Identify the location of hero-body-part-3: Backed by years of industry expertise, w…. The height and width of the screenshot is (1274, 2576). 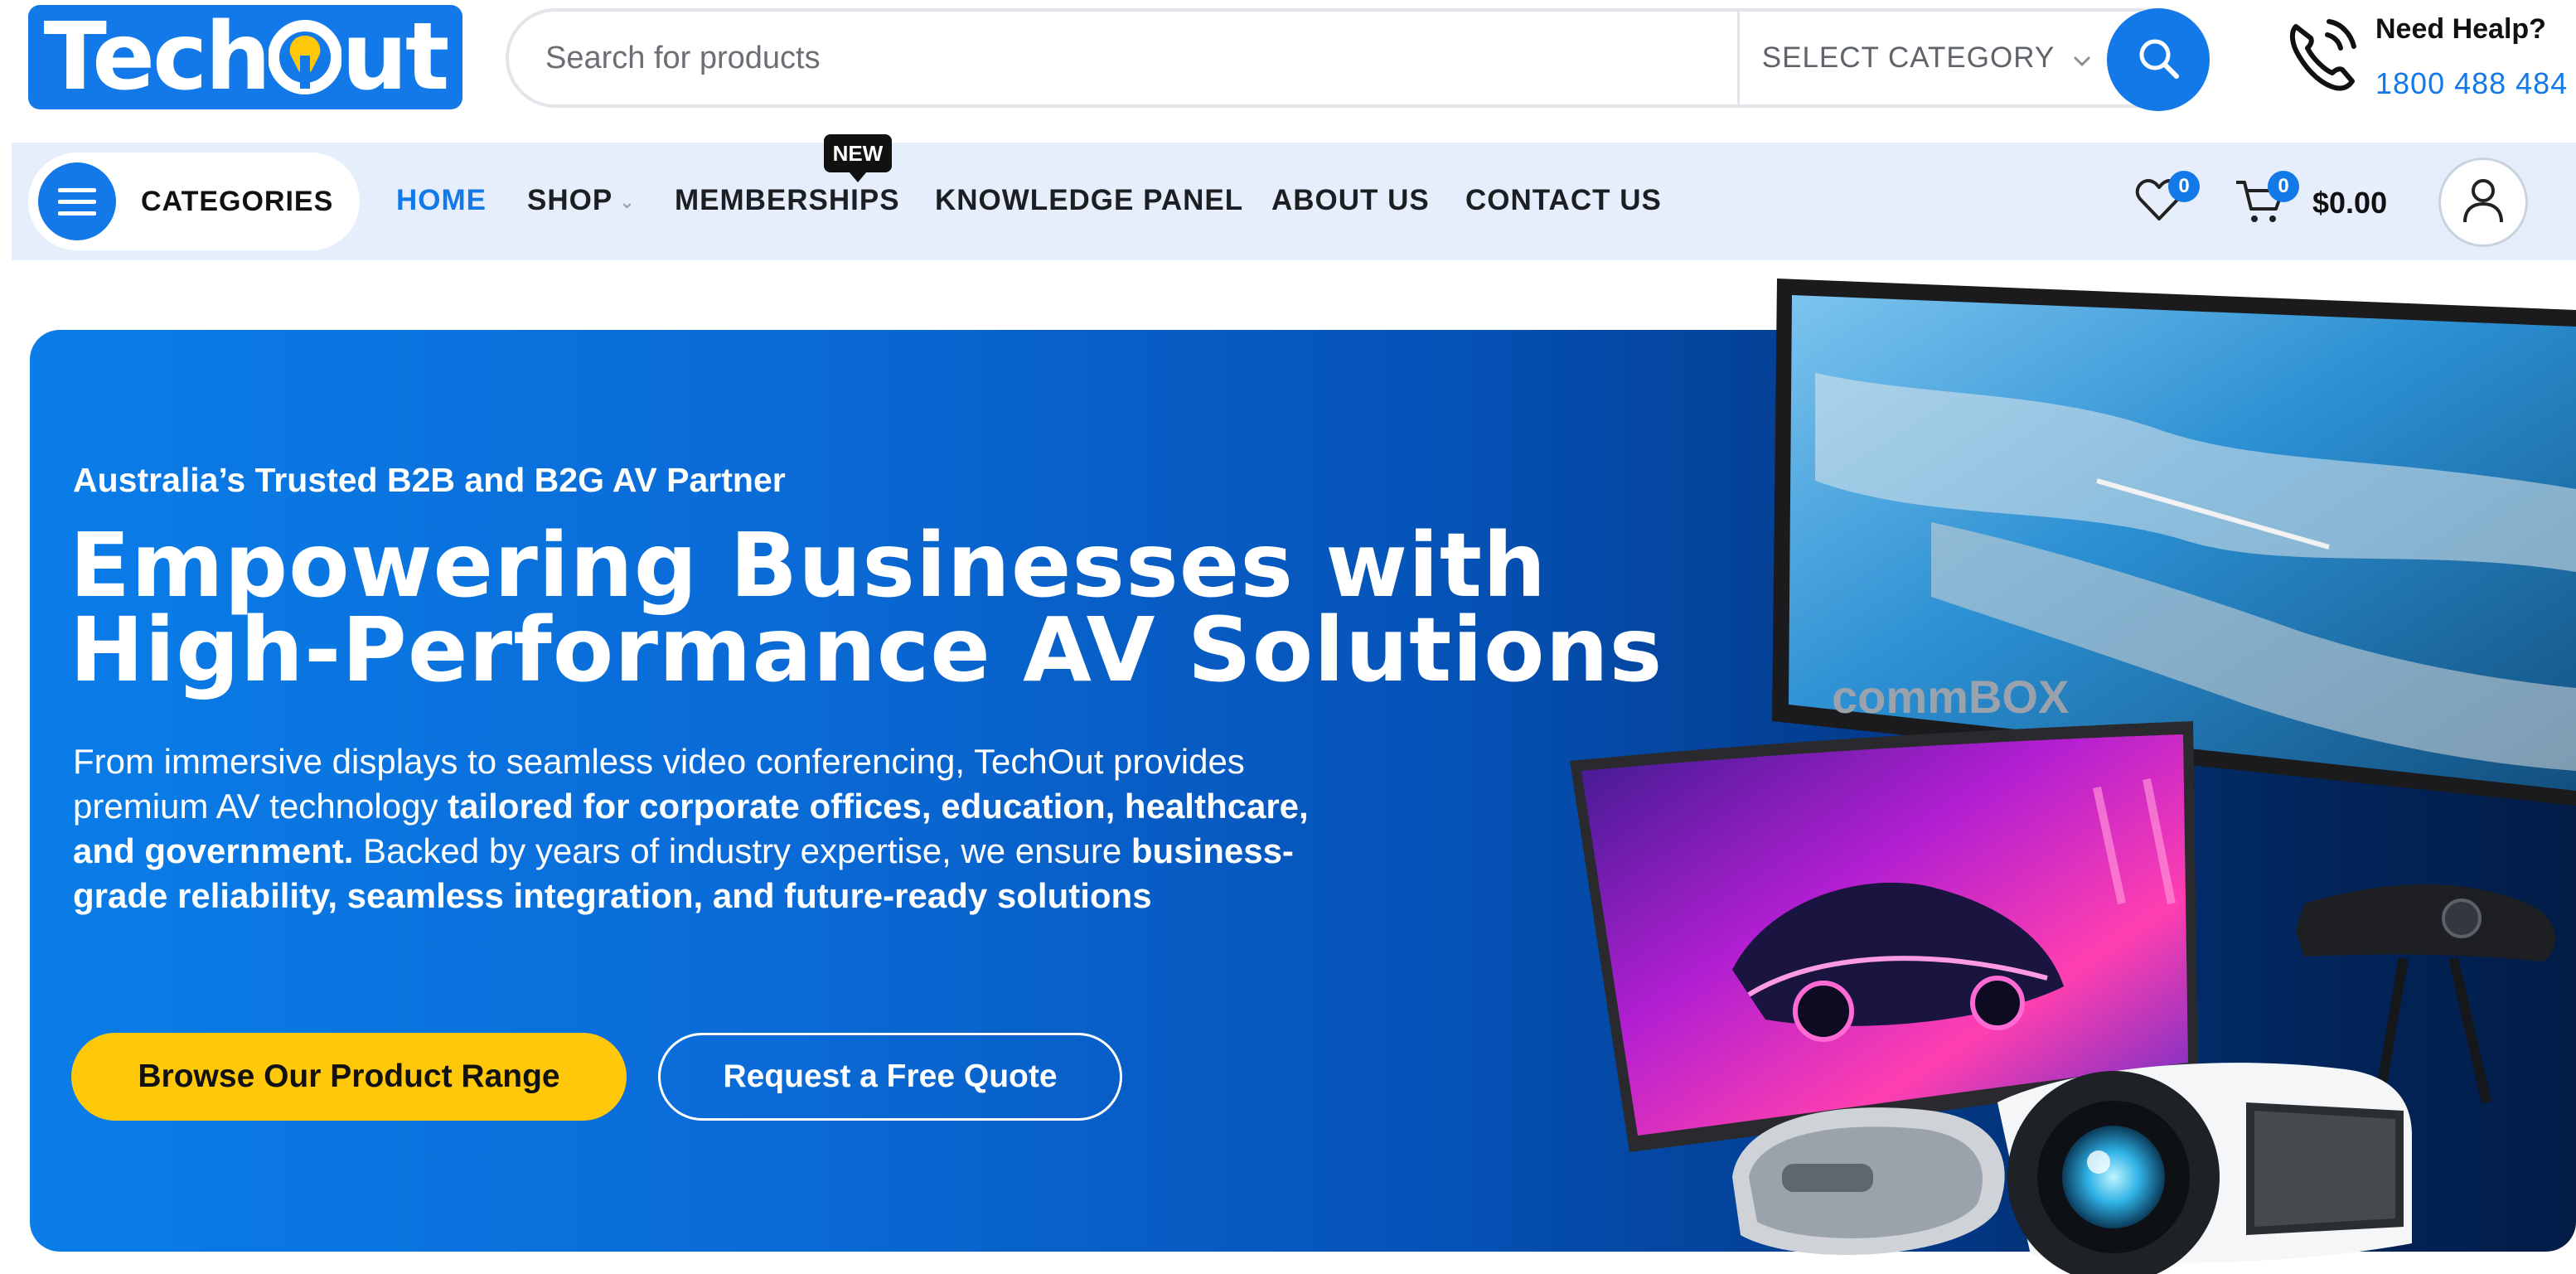
(742, 850).